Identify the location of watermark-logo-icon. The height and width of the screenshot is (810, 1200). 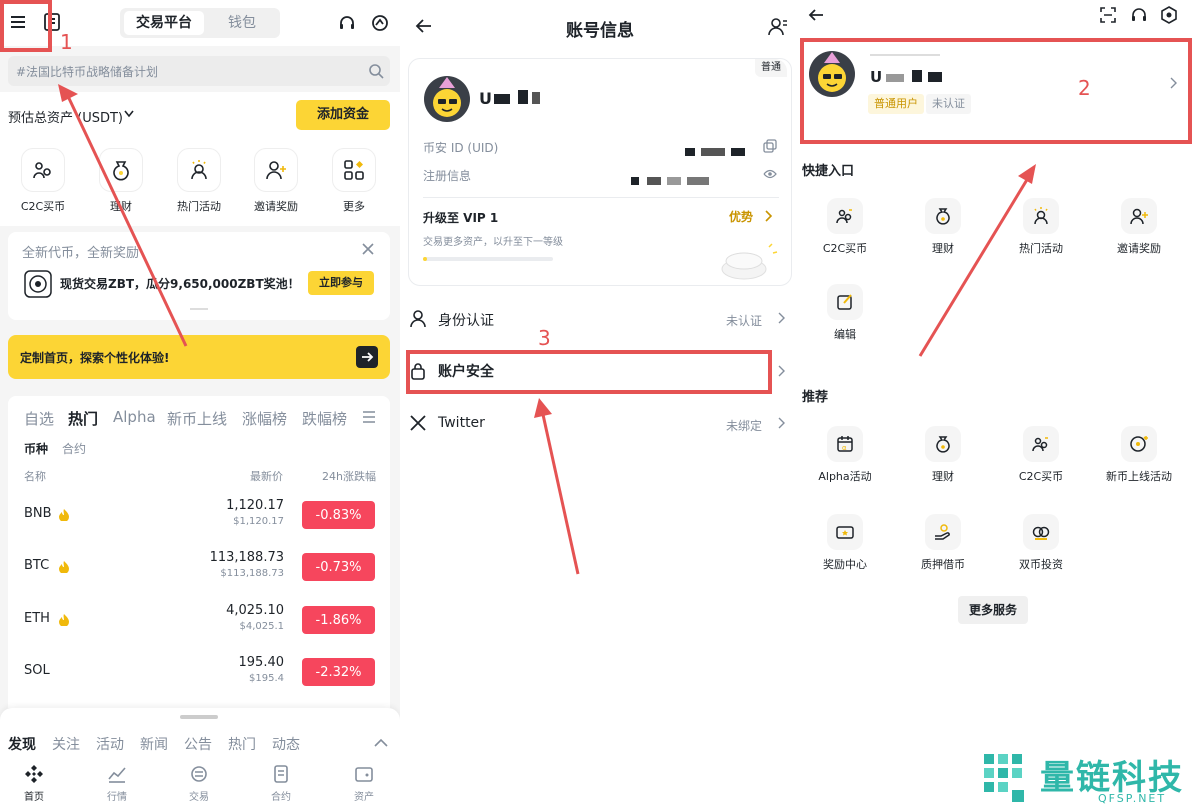
(1004, 778).